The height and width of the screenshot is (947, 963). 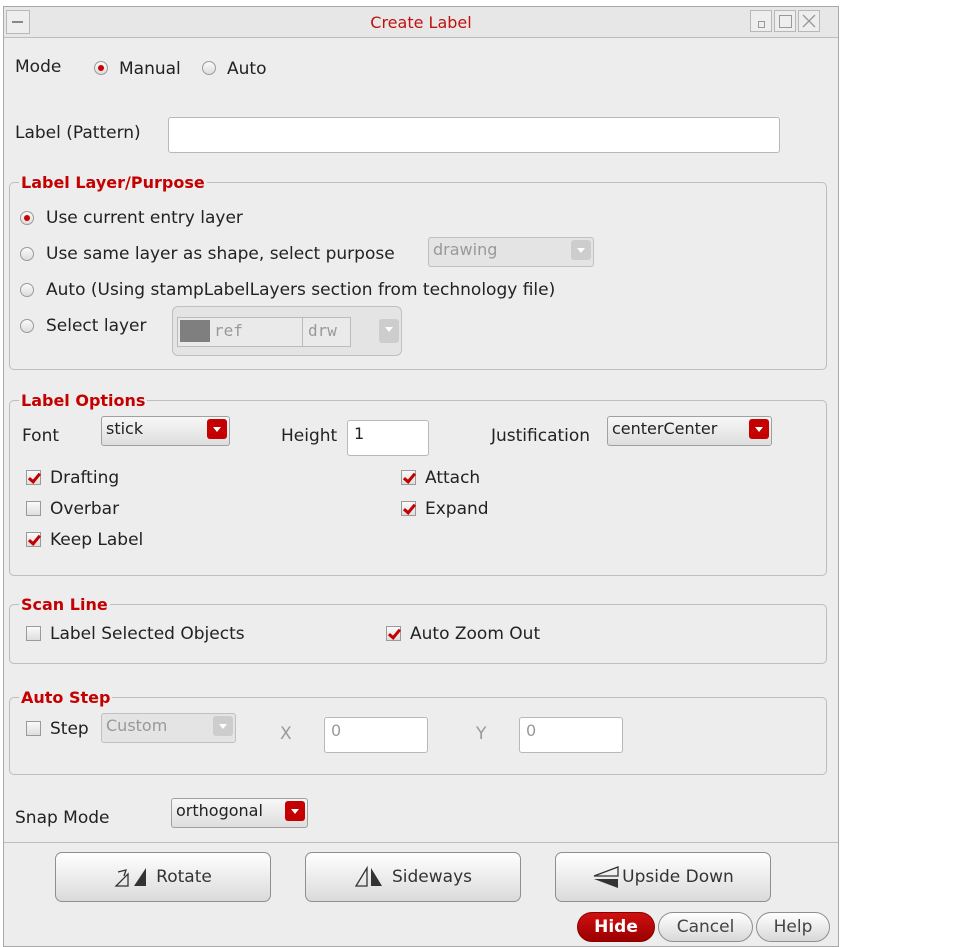 I want to click on layer-purpose-title: Label Layer/Purpose, so click(x=113, y=182).